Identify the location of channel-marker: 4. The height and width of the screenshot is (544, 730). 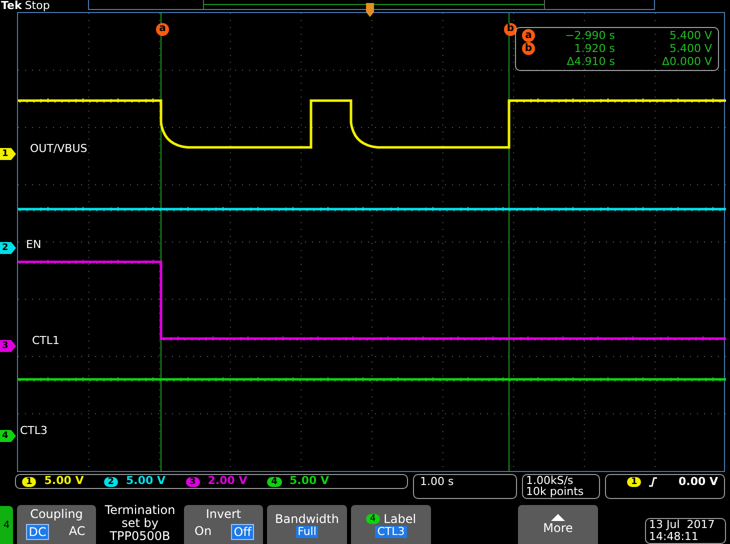
(8, 436).